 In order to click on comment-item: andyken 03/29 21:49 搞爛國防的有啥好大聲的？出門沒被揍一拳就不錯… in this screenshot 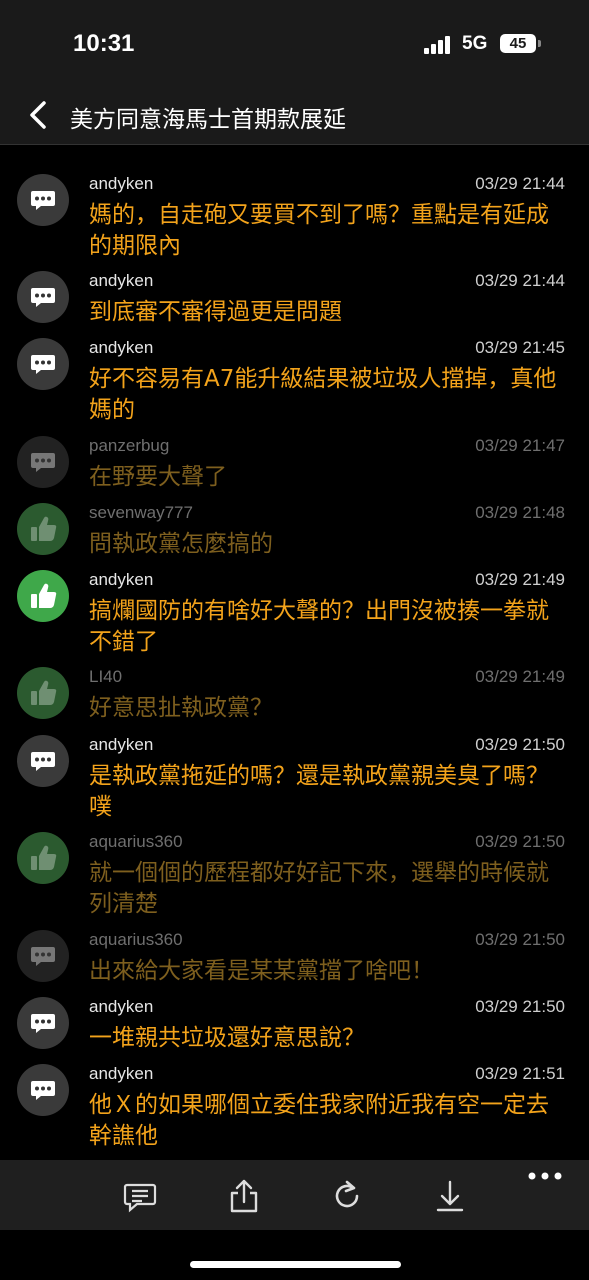, I will do `click(294, 605)`.